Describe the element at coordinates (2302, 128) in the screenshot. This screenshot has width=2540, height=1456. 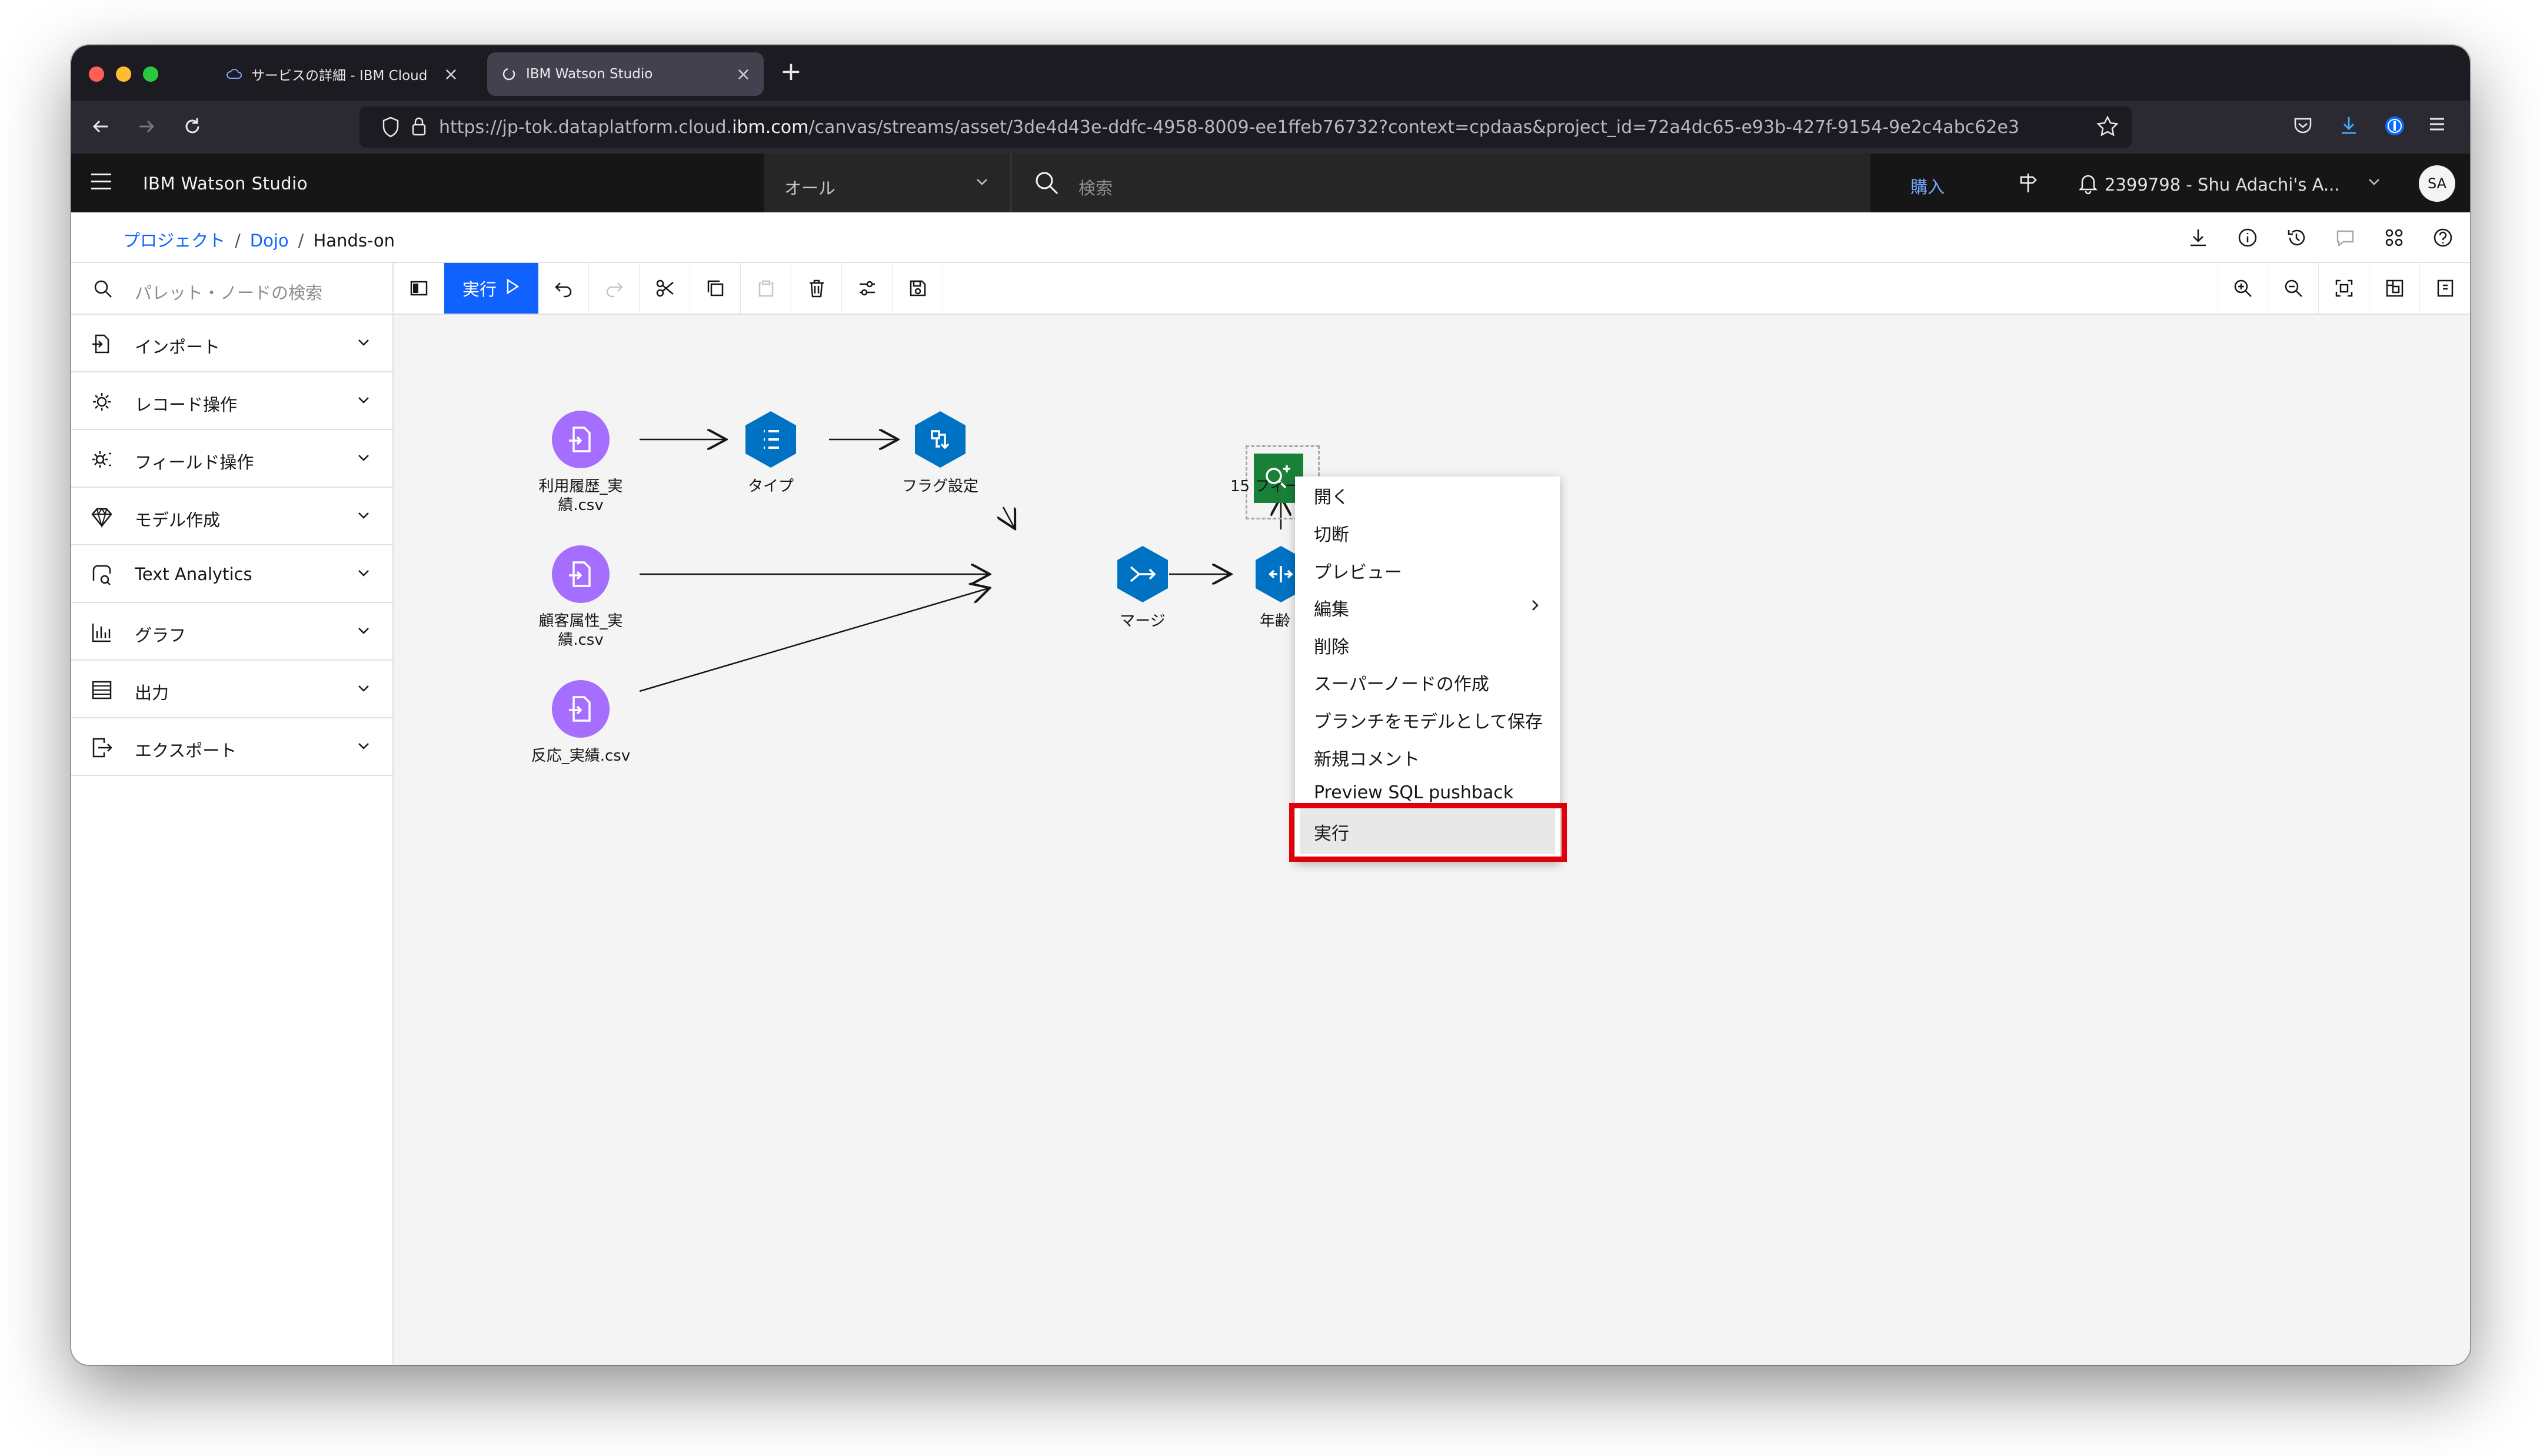
I see `pocket-icon` at that location.